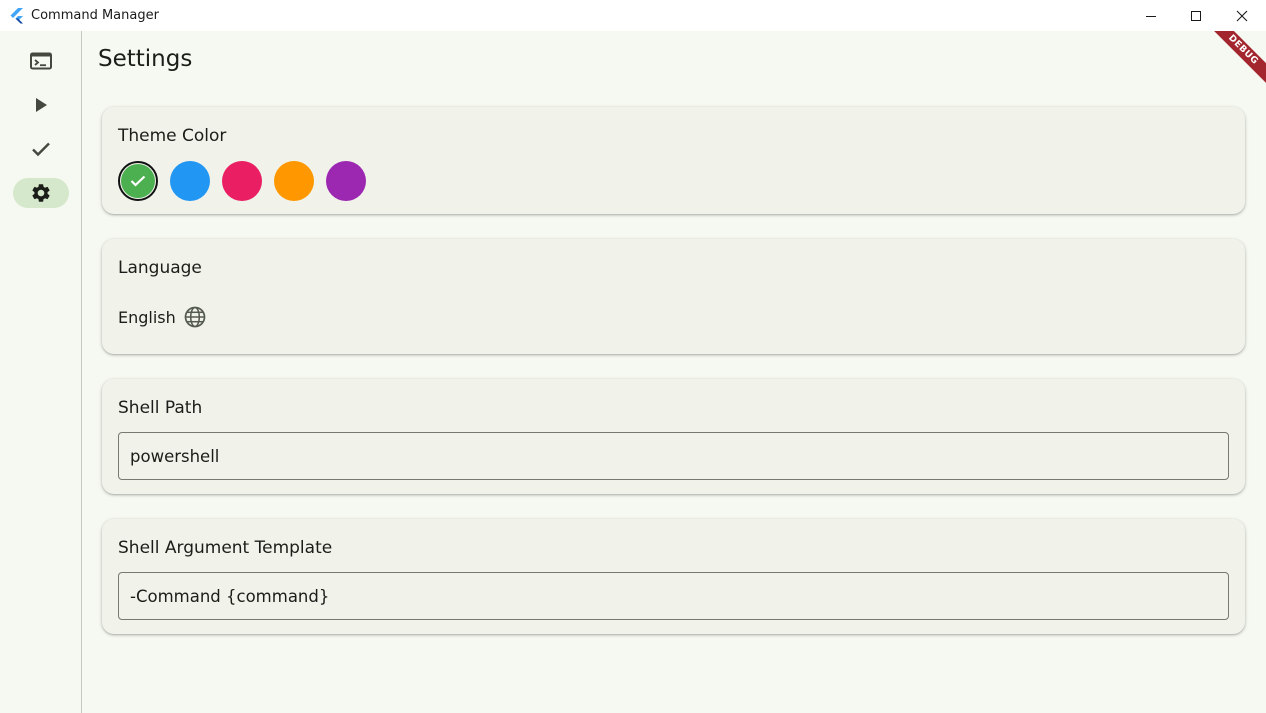  I want to click on shell-argument-template-card: Shell Argument Template, so click(673, 576).